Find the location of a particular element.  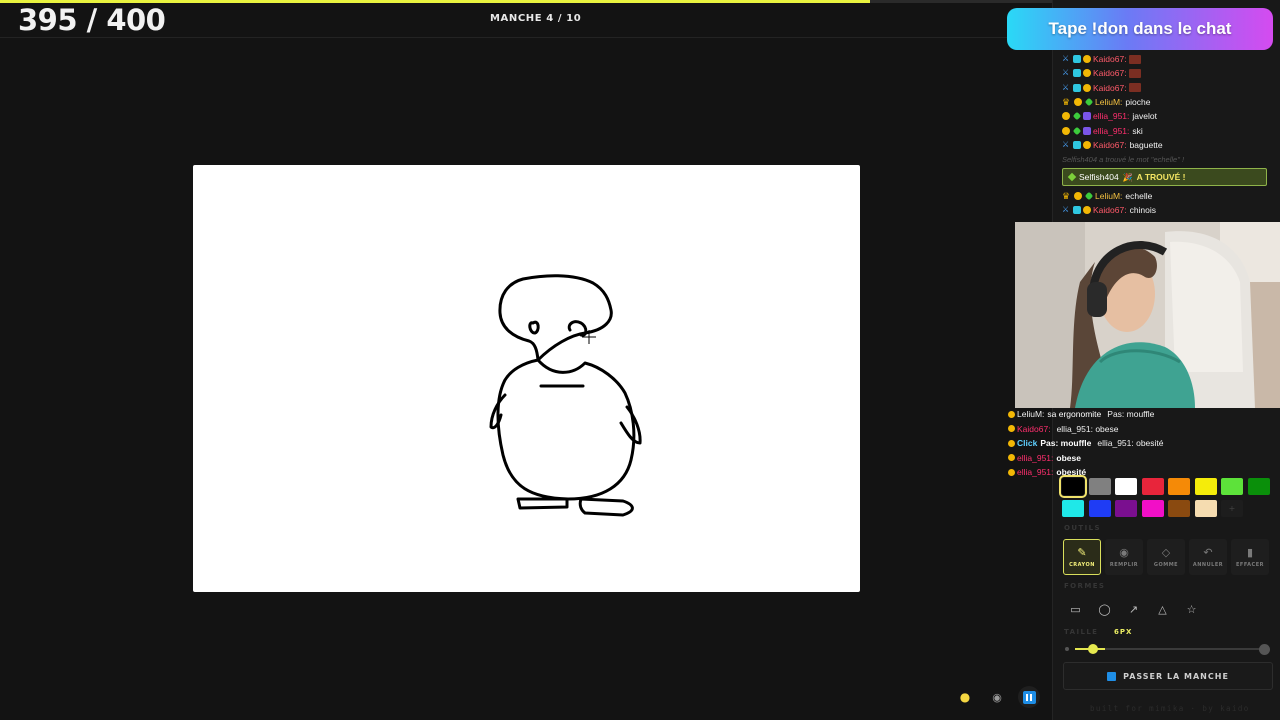

overlay-text: sa ergonomite is located at coordinates (1074, 414).